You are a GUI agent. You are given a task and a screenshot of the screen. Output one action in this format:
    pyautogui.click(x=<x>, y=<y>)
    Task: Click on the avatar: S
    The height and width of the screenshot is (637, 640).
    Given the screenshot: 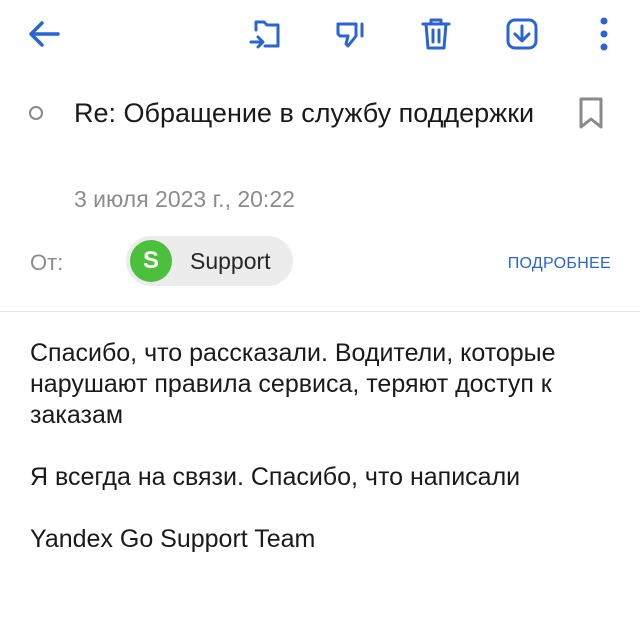 What is the action you would take?
    pyautogui.click(x=151, y=261)
    